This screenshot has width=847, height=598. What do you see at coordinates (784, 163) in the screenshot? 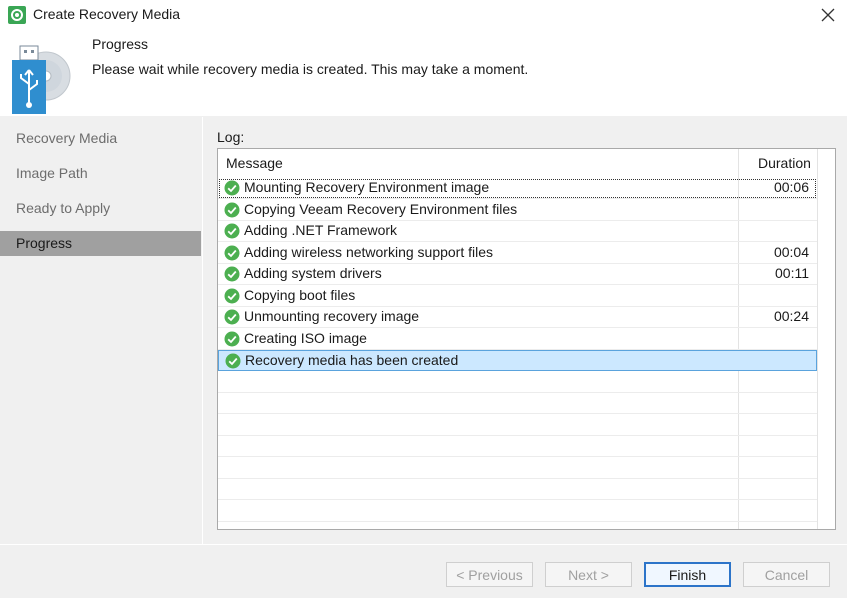
I see `column-header-duration: Duration` at bounding box center [784, 163].